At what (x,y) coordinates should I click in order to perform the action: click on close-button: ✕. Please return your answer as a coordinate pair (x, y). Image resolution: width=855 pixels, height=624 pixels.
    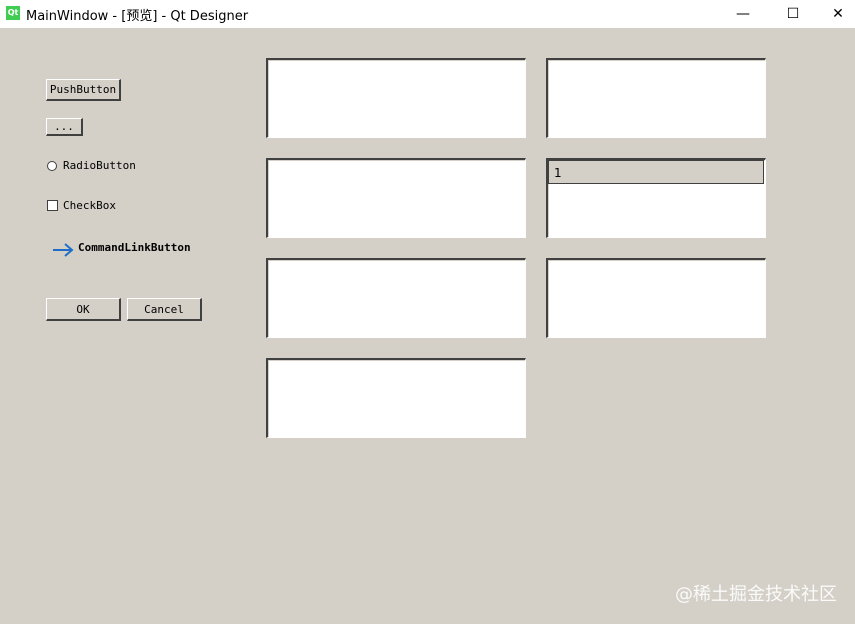
    Looking at the image, I should click on (835, 14).